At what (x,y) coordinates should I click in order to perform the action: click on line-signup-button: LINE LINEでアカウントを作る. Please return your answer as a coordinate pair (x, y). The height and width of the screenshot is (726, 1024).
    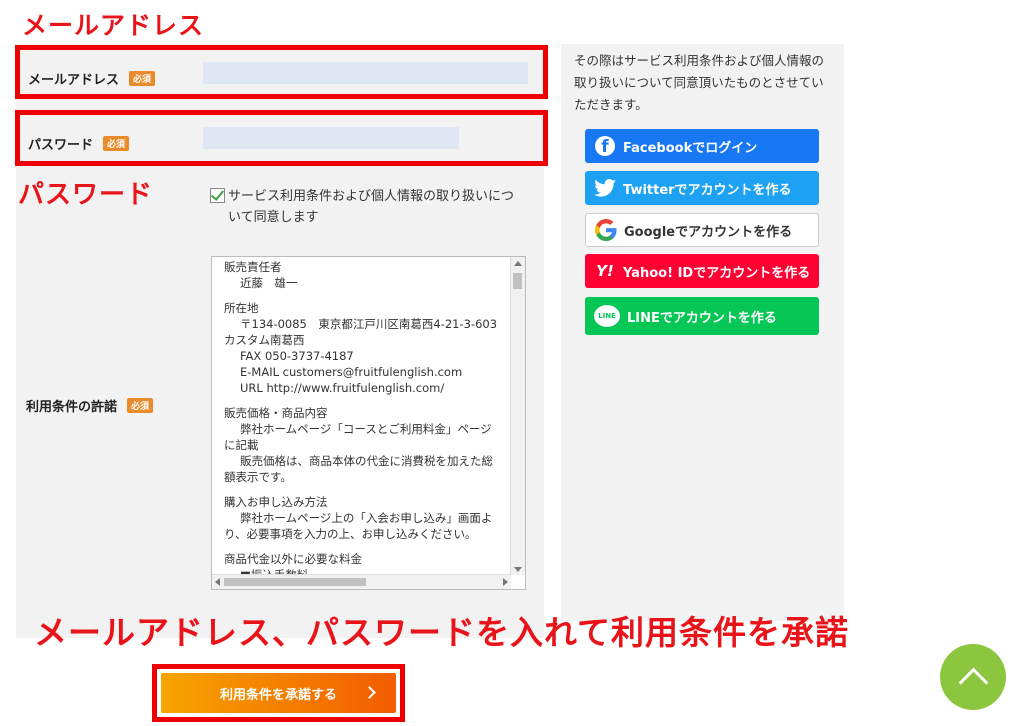
    Looking at the image, I should click on (702, 316).